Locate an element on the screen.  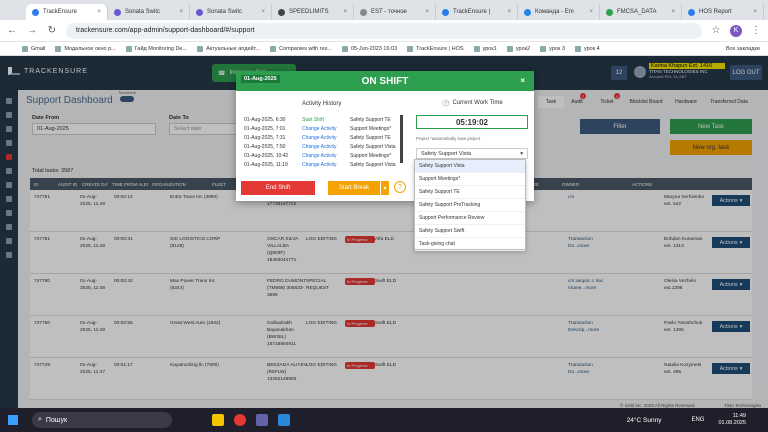
history-time: 01-Aug-2025, 11:19 is located at coordinates (266, 164).